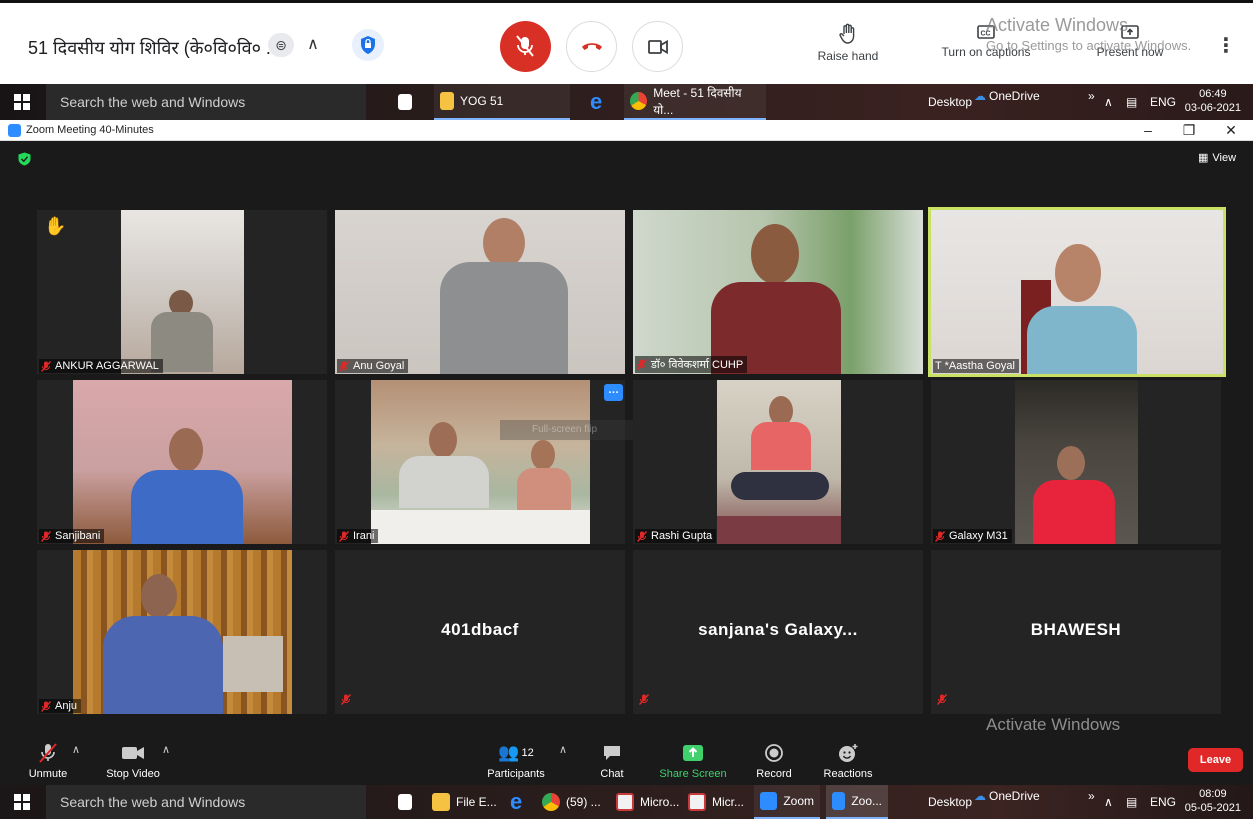  I want to click on shield-lock-icon, so click(368, 45).